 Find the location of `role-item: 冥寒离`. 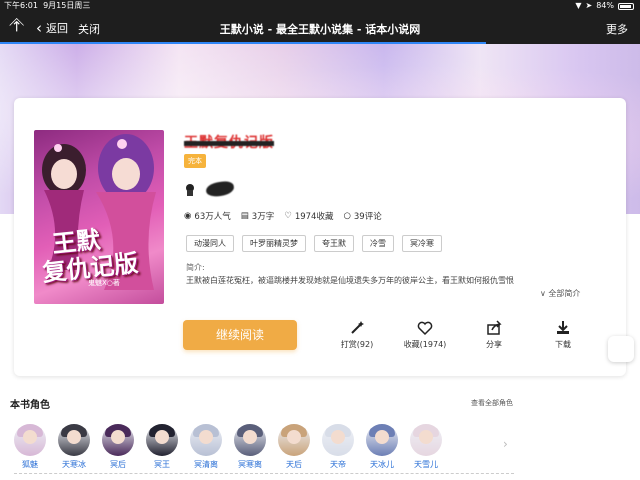

role-item: 冥寒离 is located at coordinates (250, 447).